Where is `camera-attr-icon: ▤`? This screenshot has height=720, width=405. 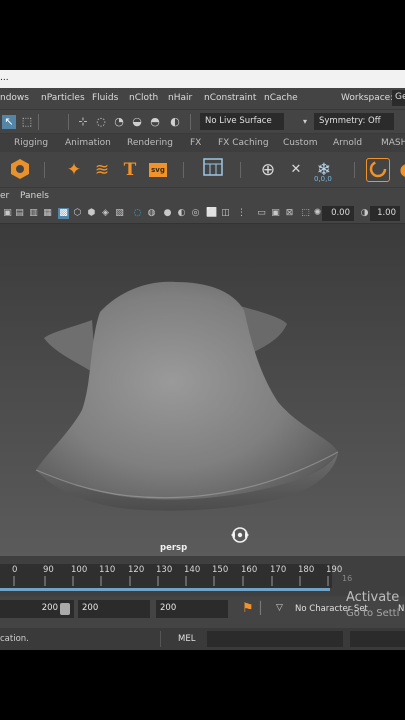
camera-attr-icon: ▤ is located at coordinates (19, 213).